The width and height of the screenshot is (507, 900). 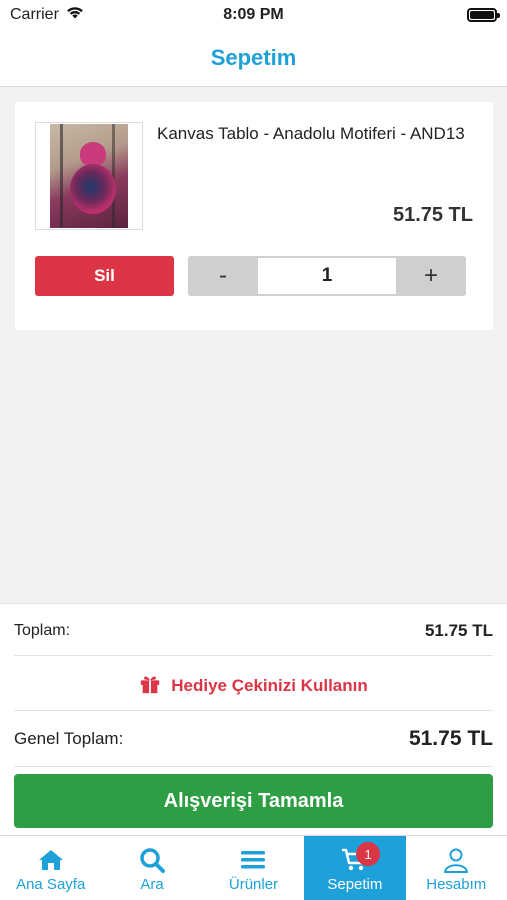 I want to click on tab-label: Ana Sayfa, so click(x=51, y=884).